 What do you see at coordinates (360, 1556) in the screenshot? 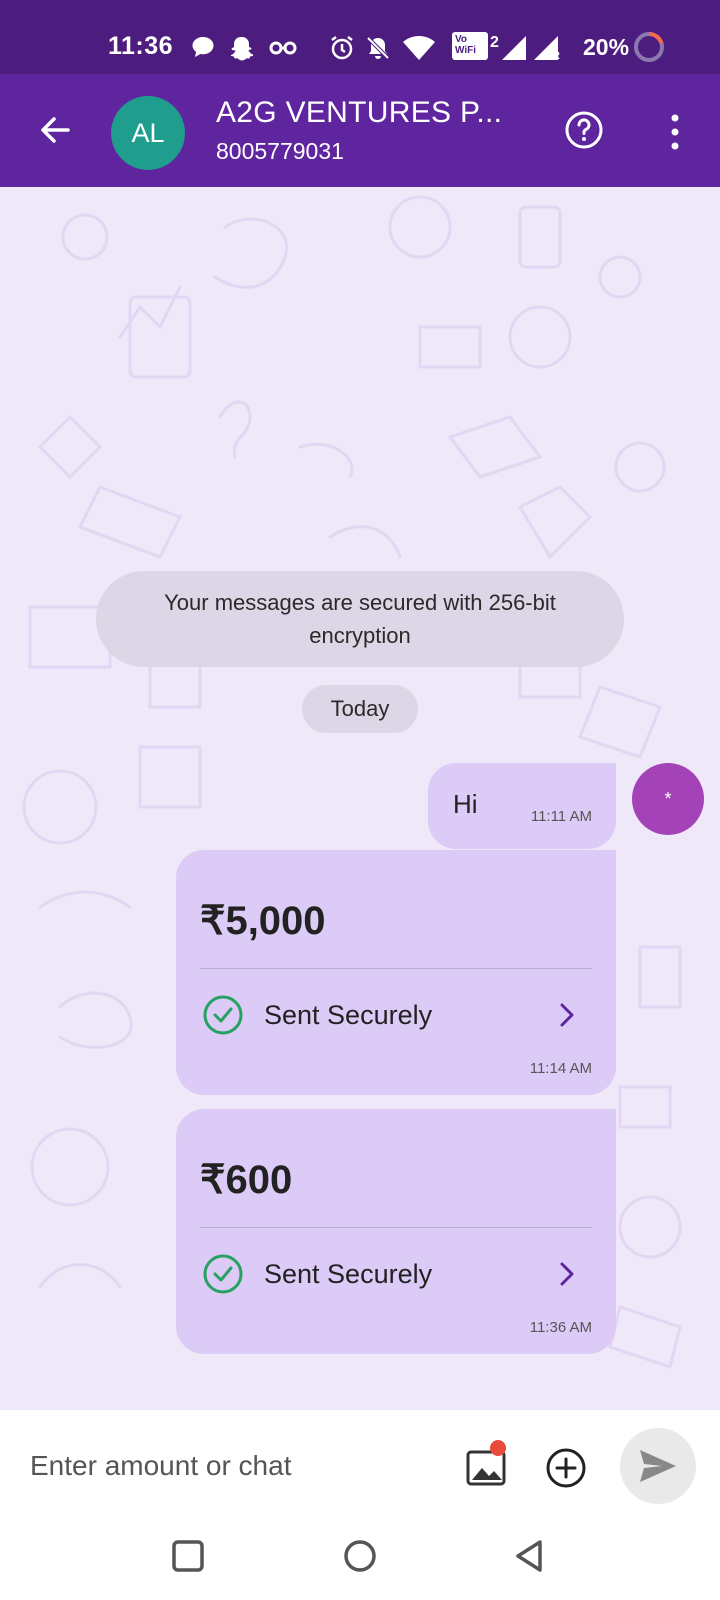
I see `home-icon` at bounding box center [360, 1556].